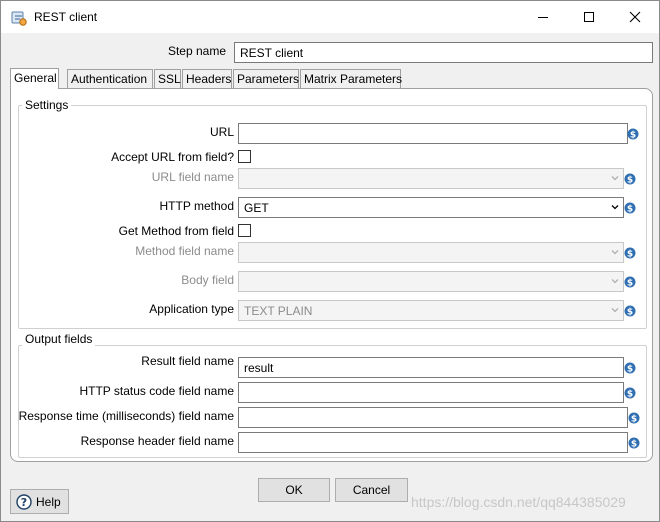 This screenshot has height=522, width=660. What do you see at coordinates (191, 309) in the screenshot?
I see `application-type-label: Application type` at bounding box center [191, 309].